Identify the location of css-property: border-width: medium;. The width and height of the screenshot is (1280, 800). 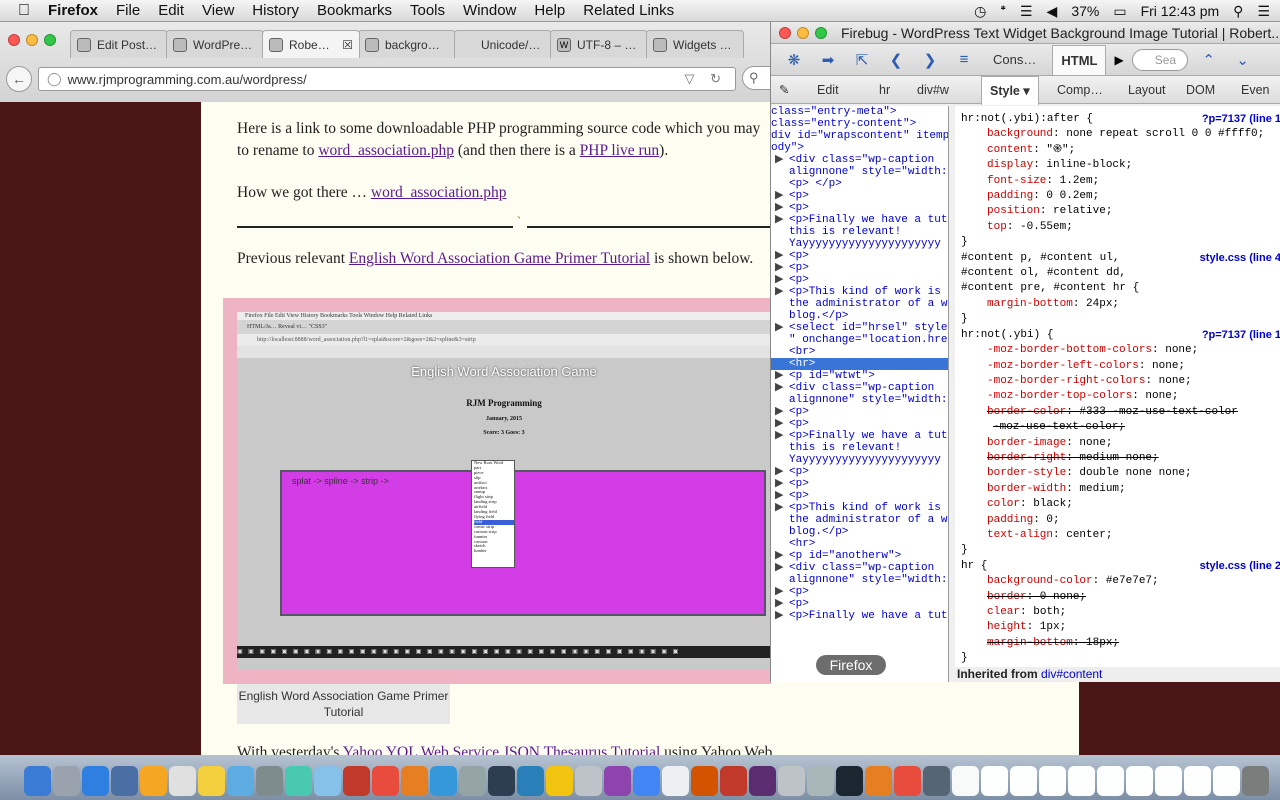
(1120, 489).